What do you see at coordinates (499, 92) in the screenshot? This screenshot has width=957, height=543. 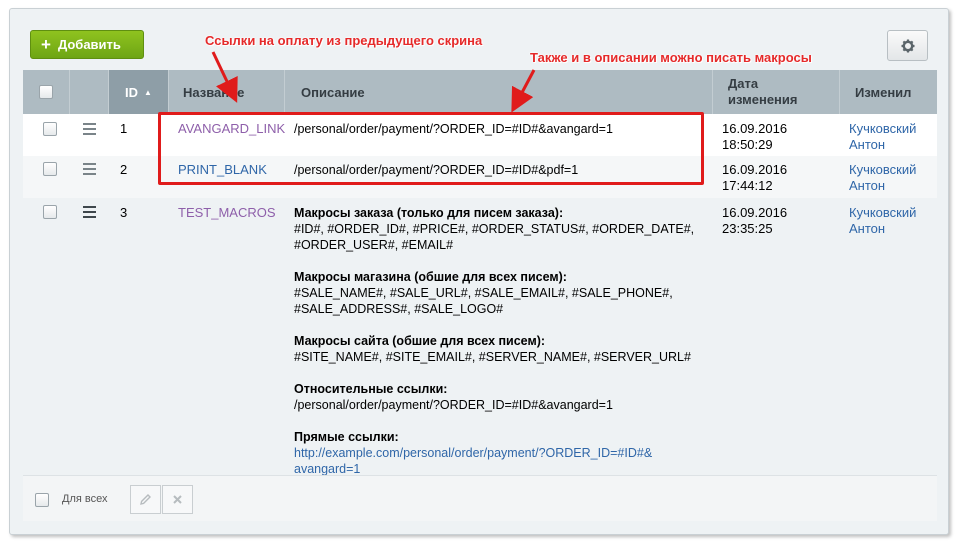 I see `header-description: Описание` at bounding box center [499, 92].